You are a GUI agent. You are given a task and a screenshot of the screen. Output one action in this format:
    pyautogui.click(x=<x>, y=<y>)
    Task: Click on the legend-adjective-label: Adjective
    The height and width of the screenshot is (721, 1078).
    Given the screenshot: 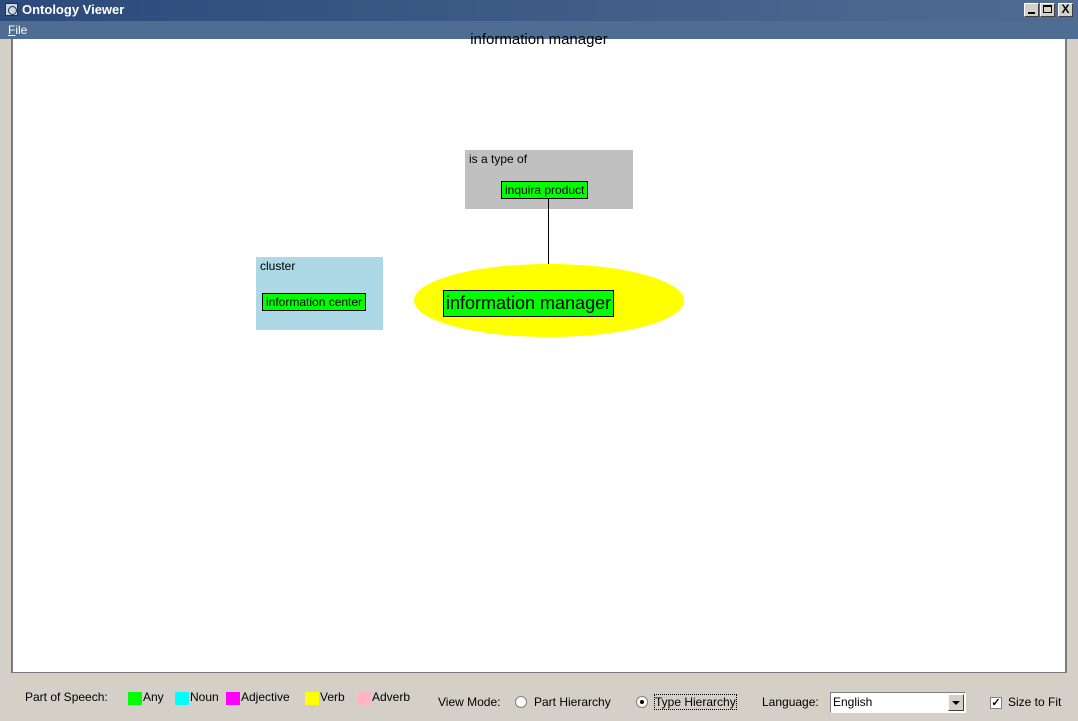 What is the action you would take?
    pyautogui.click(x=265, y=697)
    